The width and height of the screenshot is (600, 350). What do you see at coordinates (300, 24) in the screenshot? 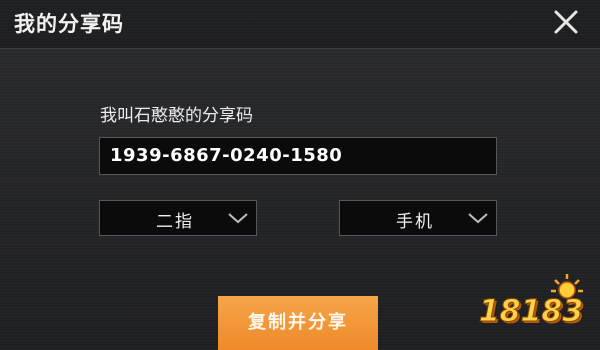
I see `dialog-header: 我的分享码` at bounding box center [300, 24].